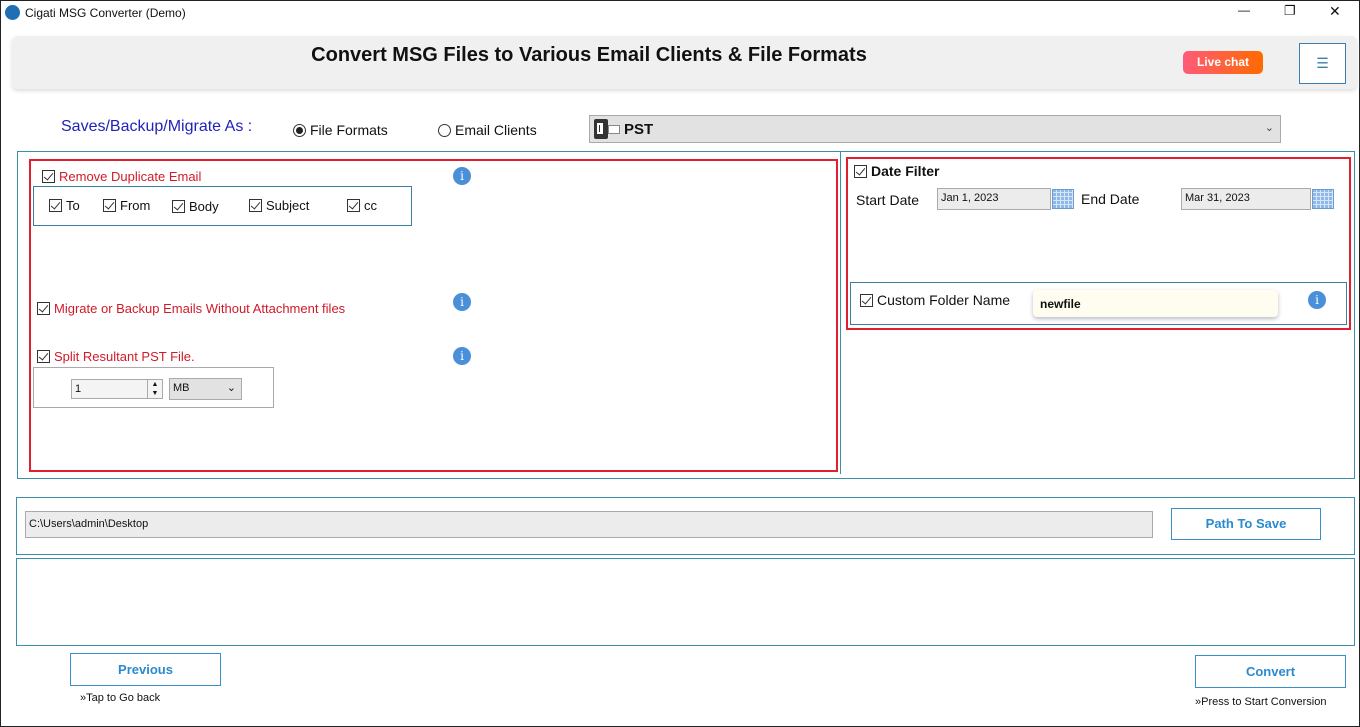  Describe the element at coordinates (205, 389) in the screenshot. I see `split-unit-dropdown: MB ⌄` at that location.